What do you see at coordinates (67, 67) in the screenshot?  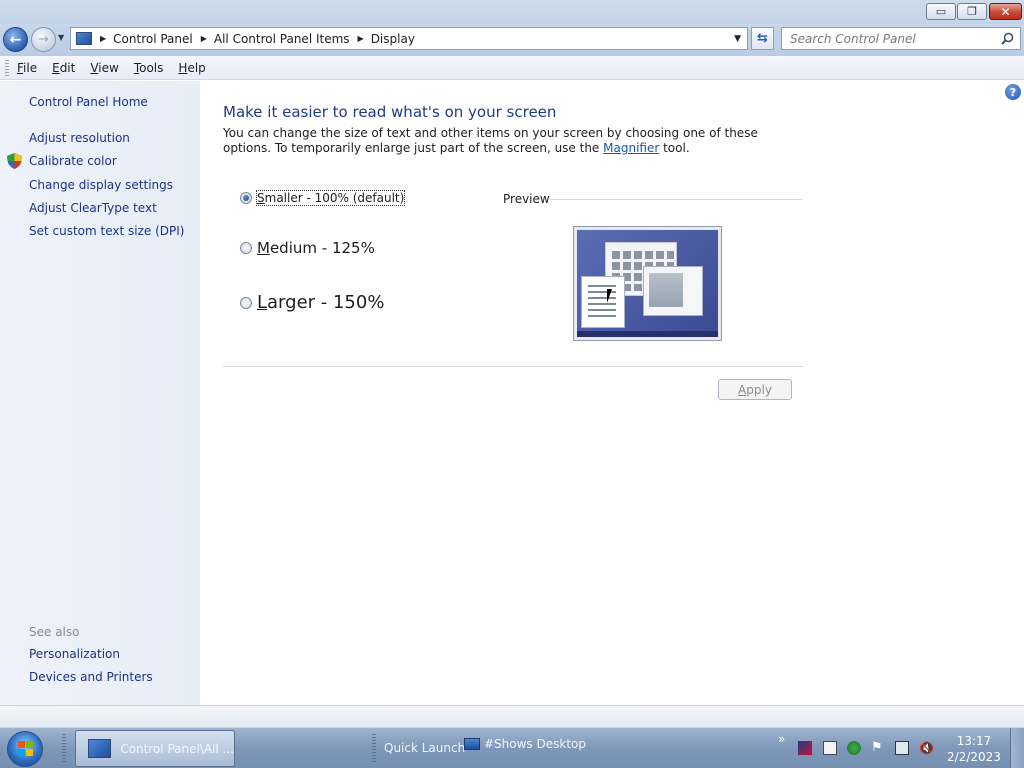 I see `menu-edit-label: dit` at bounding box center [67, 67].